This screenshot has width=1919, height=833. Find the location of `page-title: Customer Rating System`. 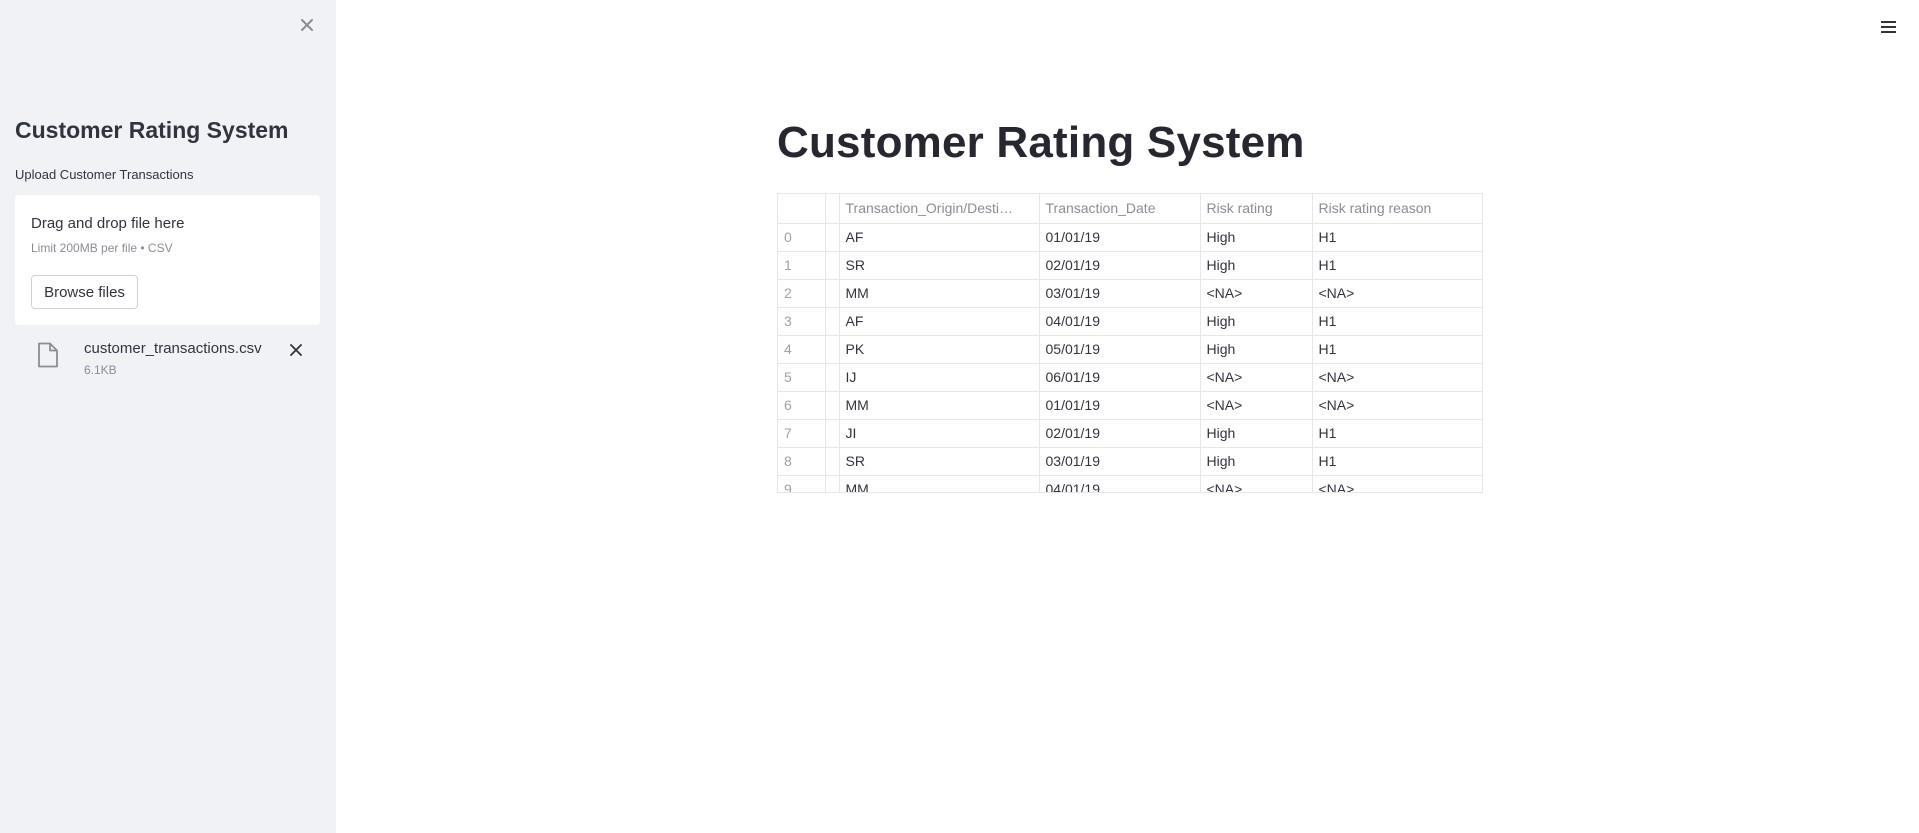

page-title: Customer Rating System is located at coordinates (1041, 142).